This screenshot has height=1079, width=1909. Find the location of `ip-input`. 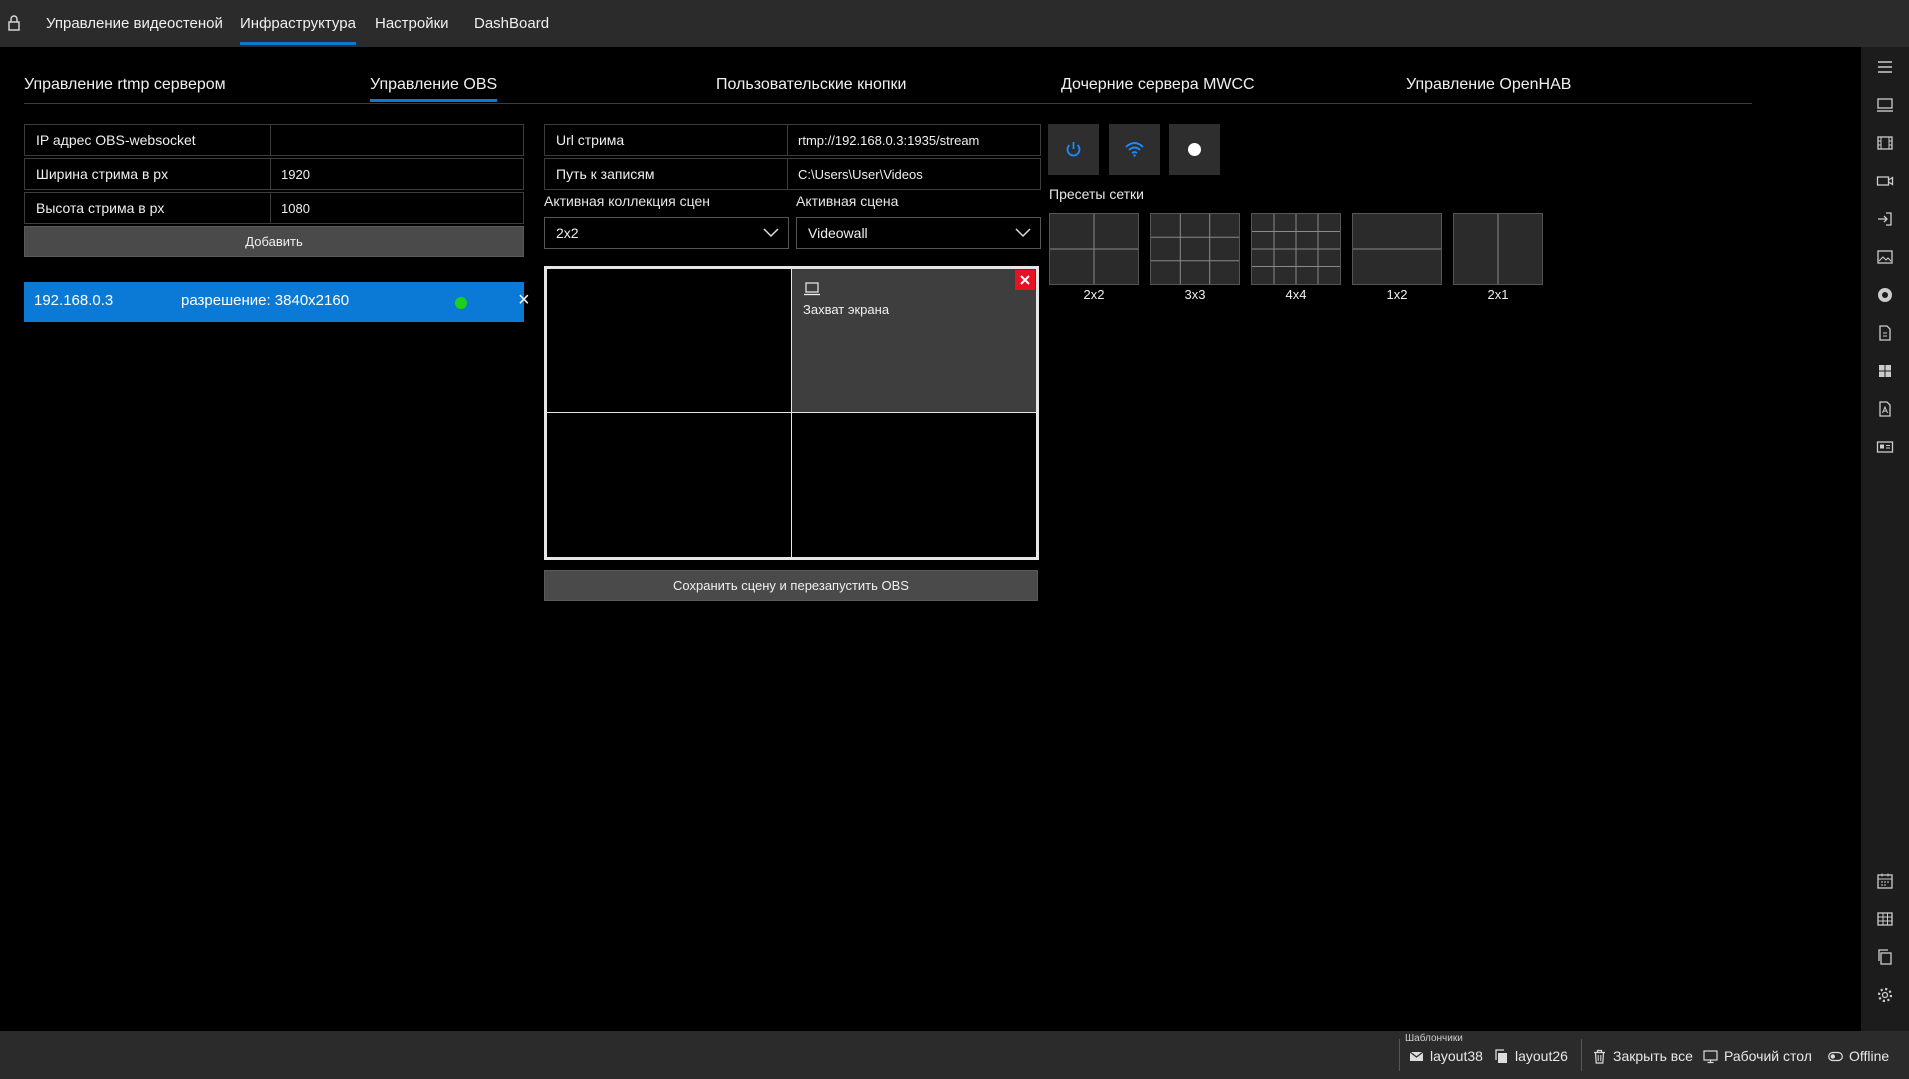

ip-input is located at coordinates (397, 140).